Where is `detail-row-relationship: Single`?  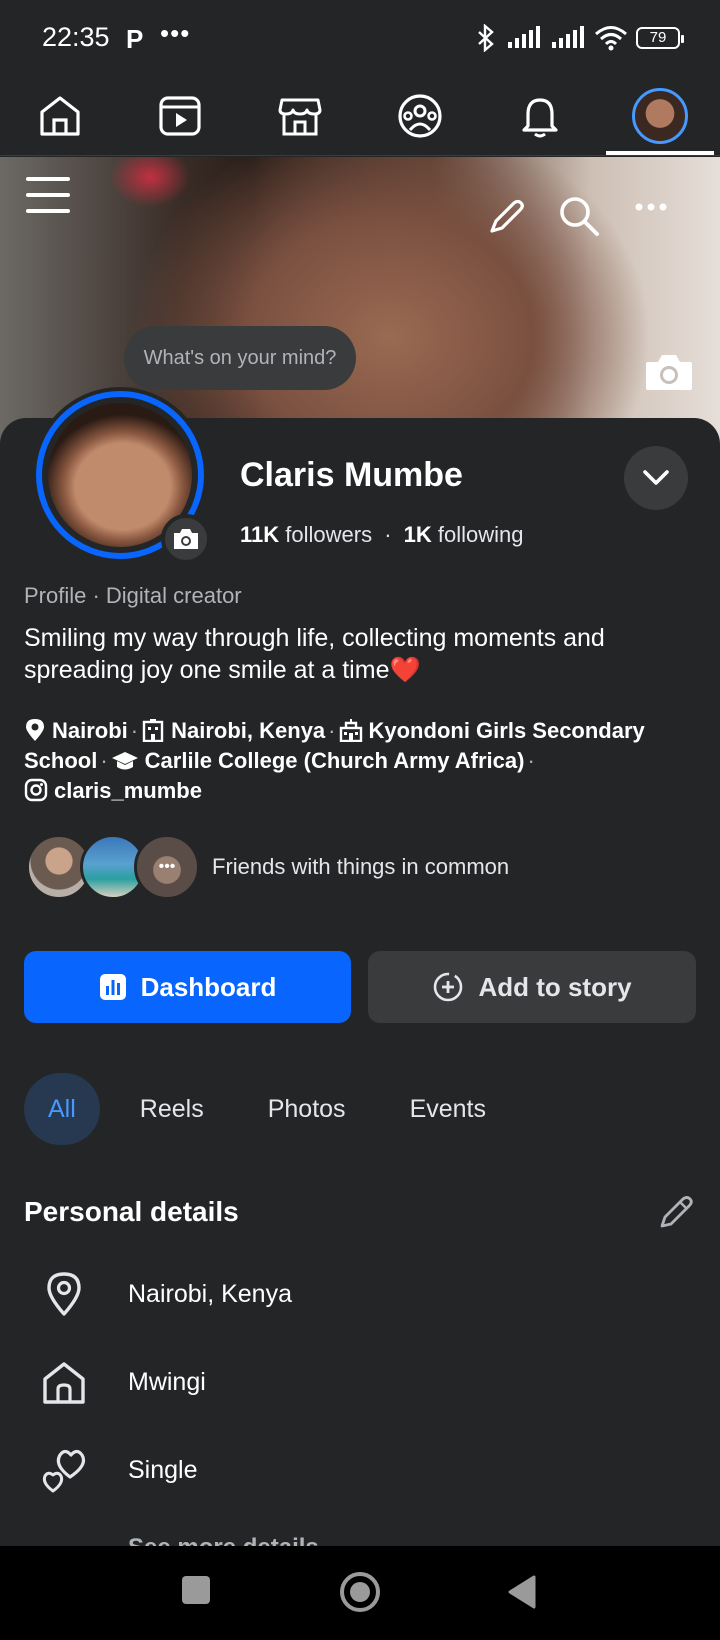
detail-row-relationship: Single is located at coordinates (119, 1470).